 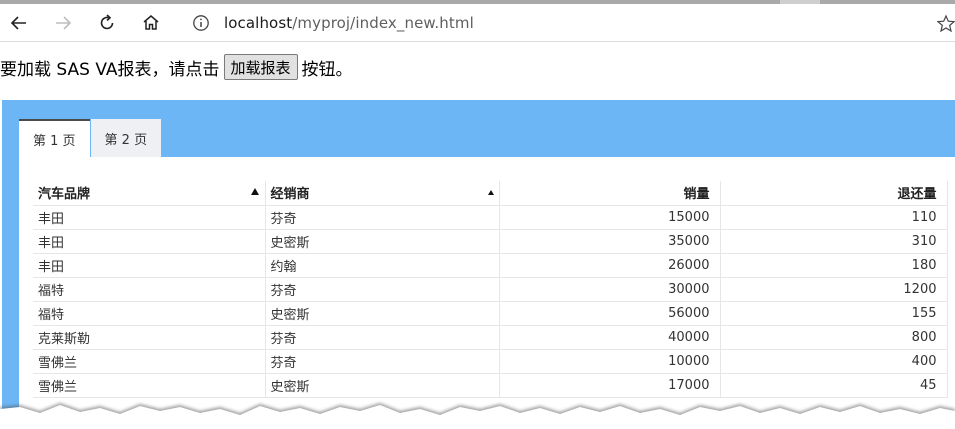 I want to click on column-header-label: 汽车品牌, so click(x=64, y=195).